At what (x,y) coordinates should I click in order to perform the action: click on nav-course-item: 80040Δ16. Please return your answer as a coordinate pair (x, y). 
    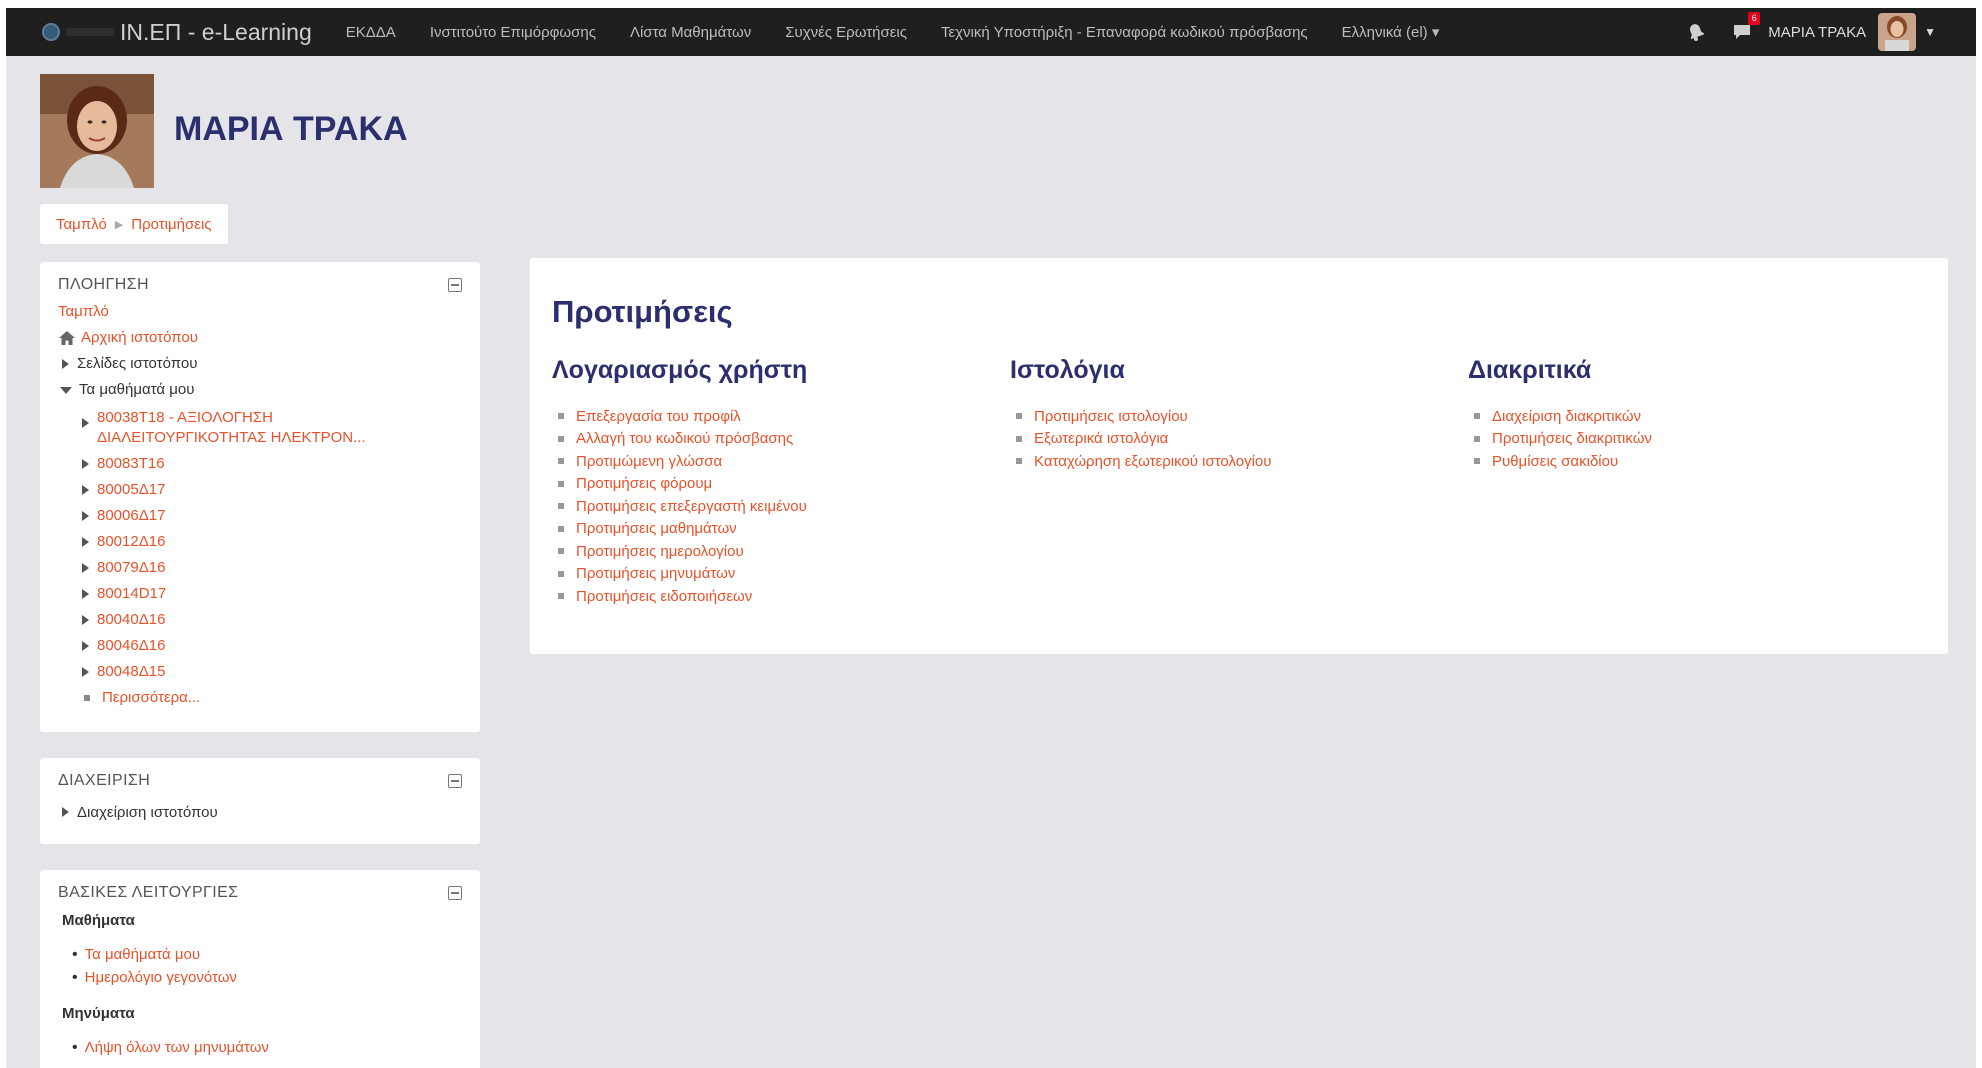
    Looking at the image, I should click on (131, 619).